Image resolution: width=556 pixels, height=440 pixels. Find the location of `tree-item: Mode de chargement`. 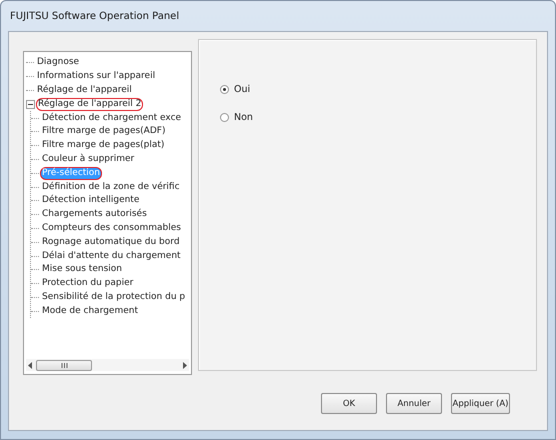

tree-item: Mode de chargement is located at coordinates (90, 311).